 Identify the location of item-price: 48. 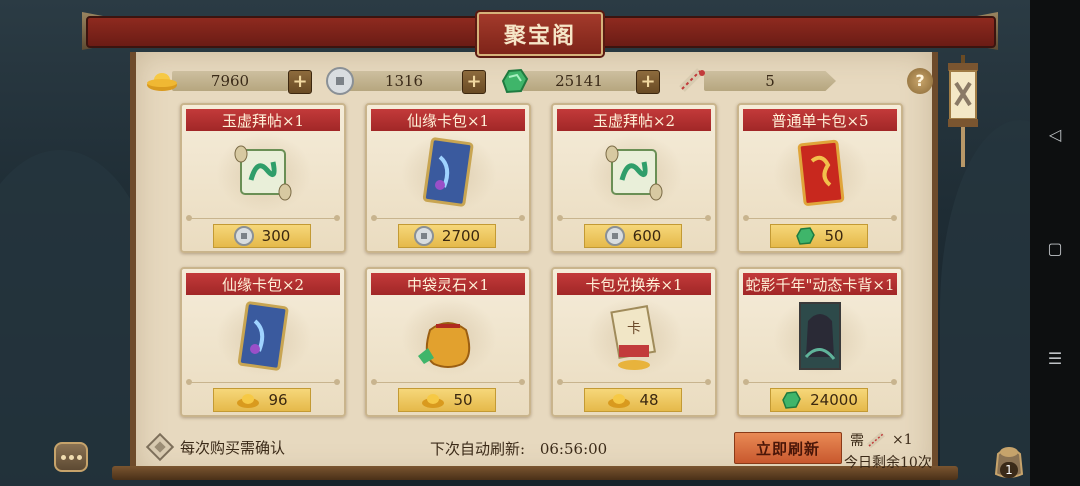
(649, 400).